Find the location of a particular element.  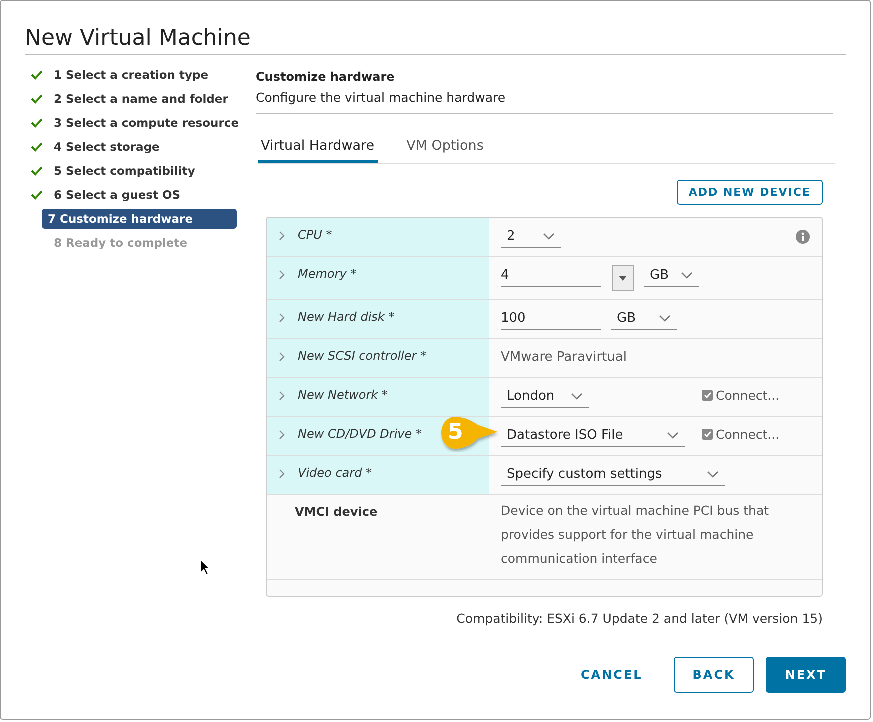

add-device-button: ADD NEW DEVICE is located at coordinates (749, 192).